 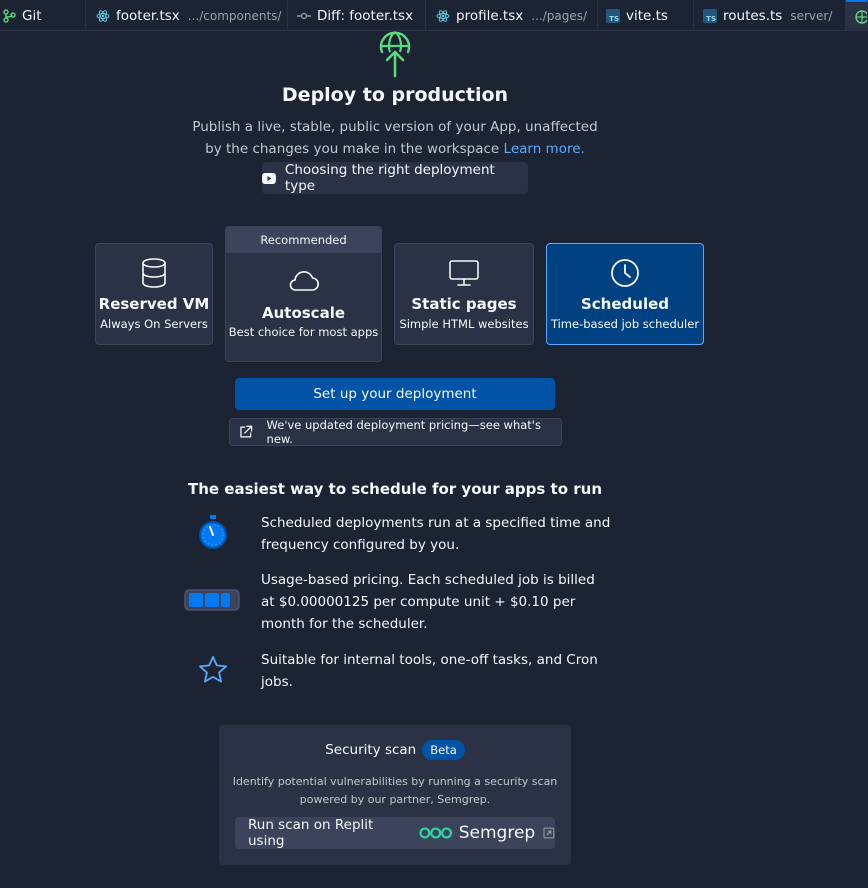 I want to click on card-title: Static pages, so click(x=464, y=304).